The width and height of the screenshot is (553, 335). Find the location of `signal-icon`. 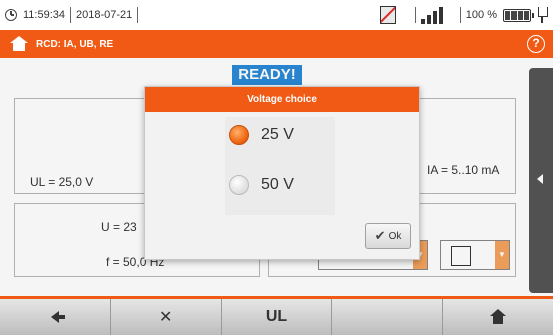

signal-icon is located at coordinates (431, 15).